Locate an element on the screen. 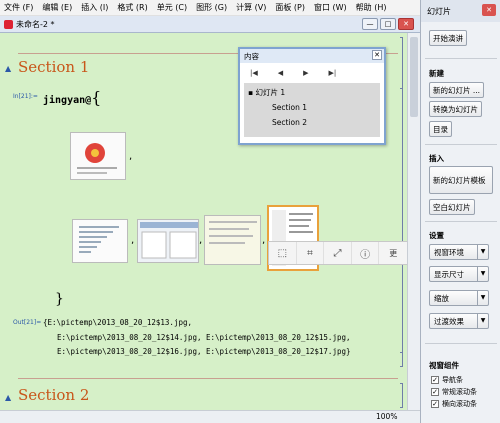  restore-button: □ is located at coordinates (388, 24).